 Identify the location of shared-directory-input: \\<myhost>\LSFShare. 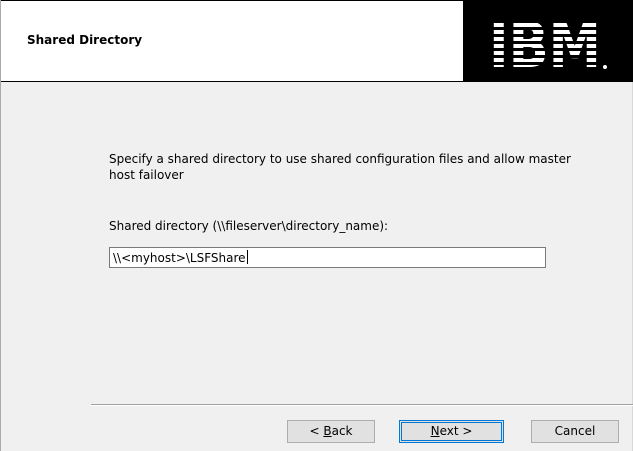
(327, 257).